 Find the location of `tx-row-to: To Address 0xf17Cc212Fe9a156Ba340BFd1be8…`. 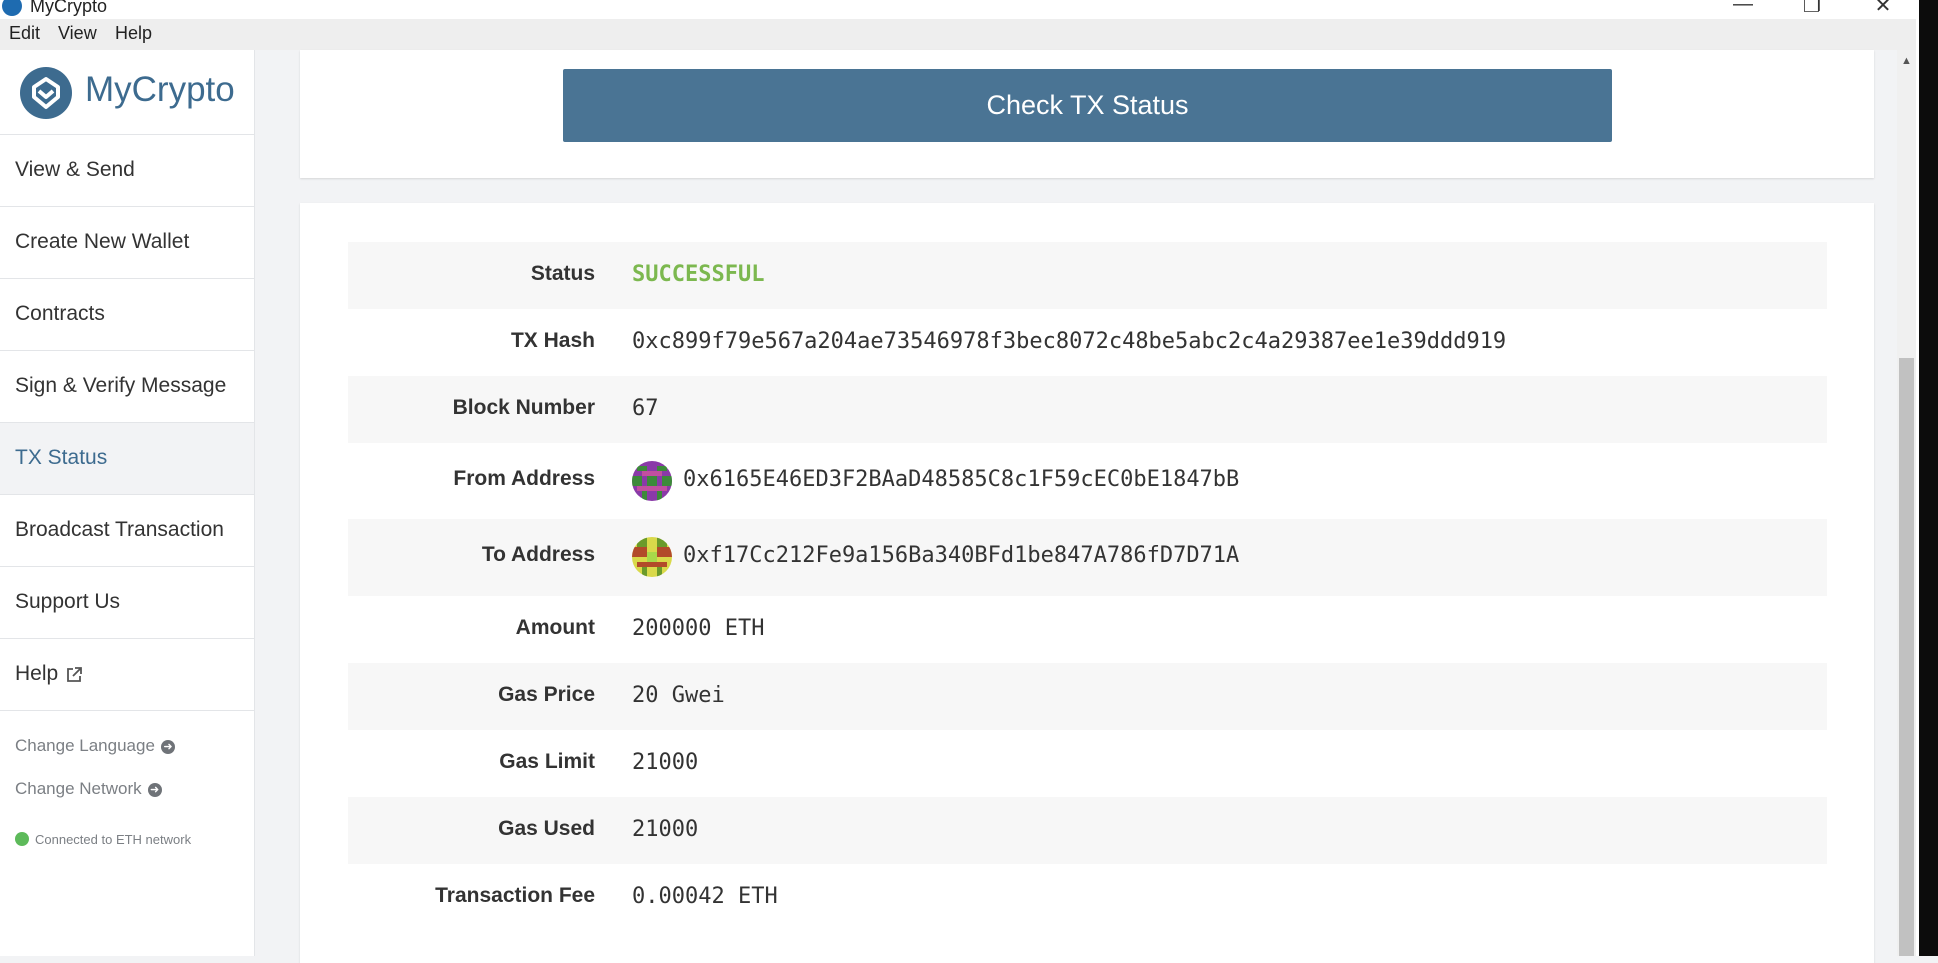

tx-row-to: To Address 0xf17Cc212Fe9a156Ba340BFd1be8… is located at coordinates (1087, 557).